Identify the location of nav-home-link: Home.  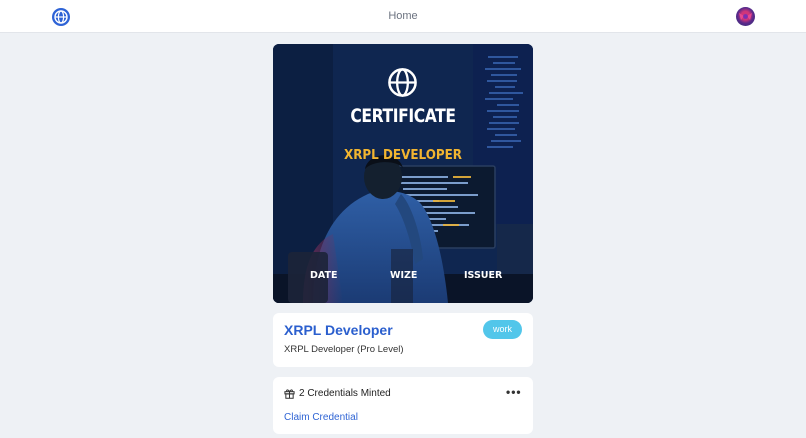
(403, 16).